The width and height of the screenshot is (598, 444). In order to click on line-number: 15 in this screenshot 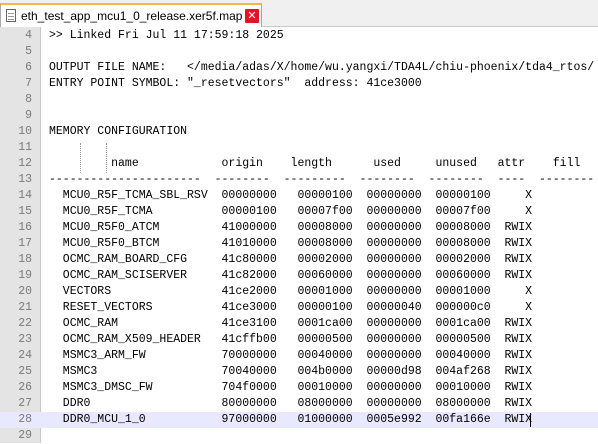, I will do `click(25, 211)`.